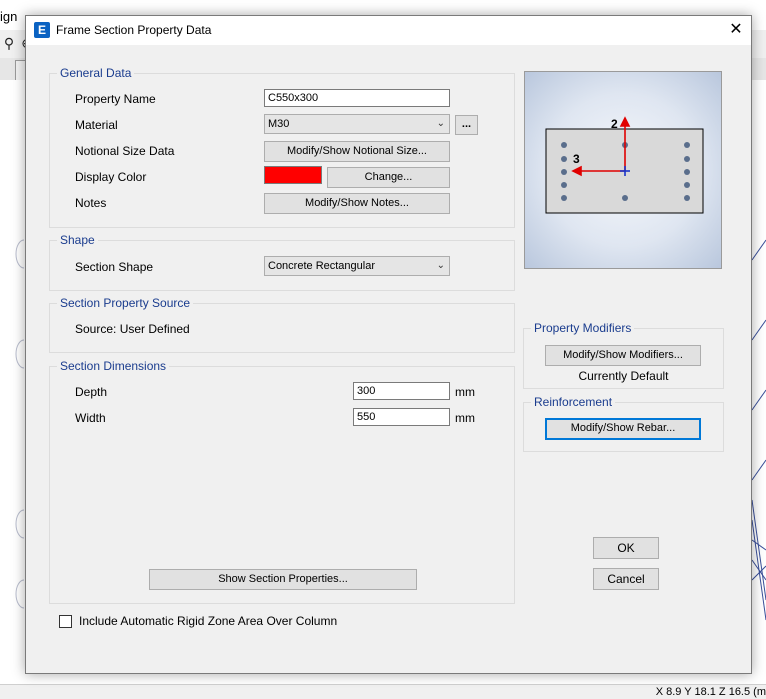 This screenshot has width=766, height=699. What do you see at coordinates (465, 392) in the screenshot?
I see `depth-unit: mm` at bounding box center [465, 392].